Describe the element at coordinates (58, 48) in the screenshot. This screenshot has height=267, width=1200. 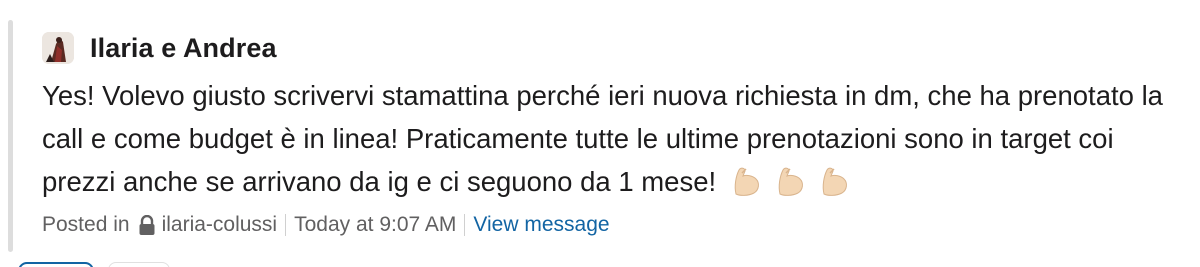
I see `avatar` at that location.